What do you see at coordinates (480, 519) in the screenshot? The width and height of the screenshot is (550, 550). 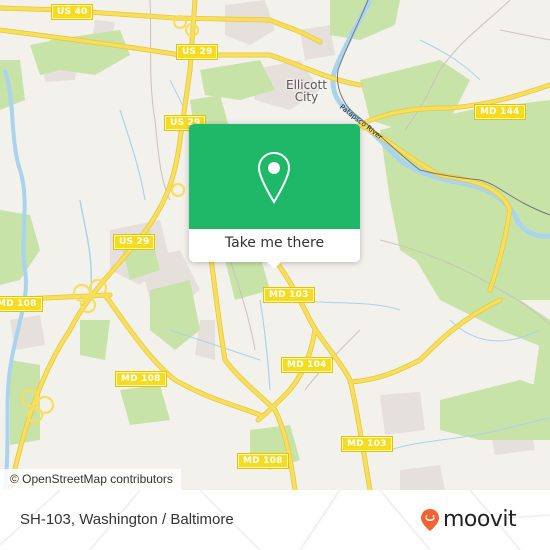 I see `moovit-brand-text: moovit` at bounding box center [480, 519].